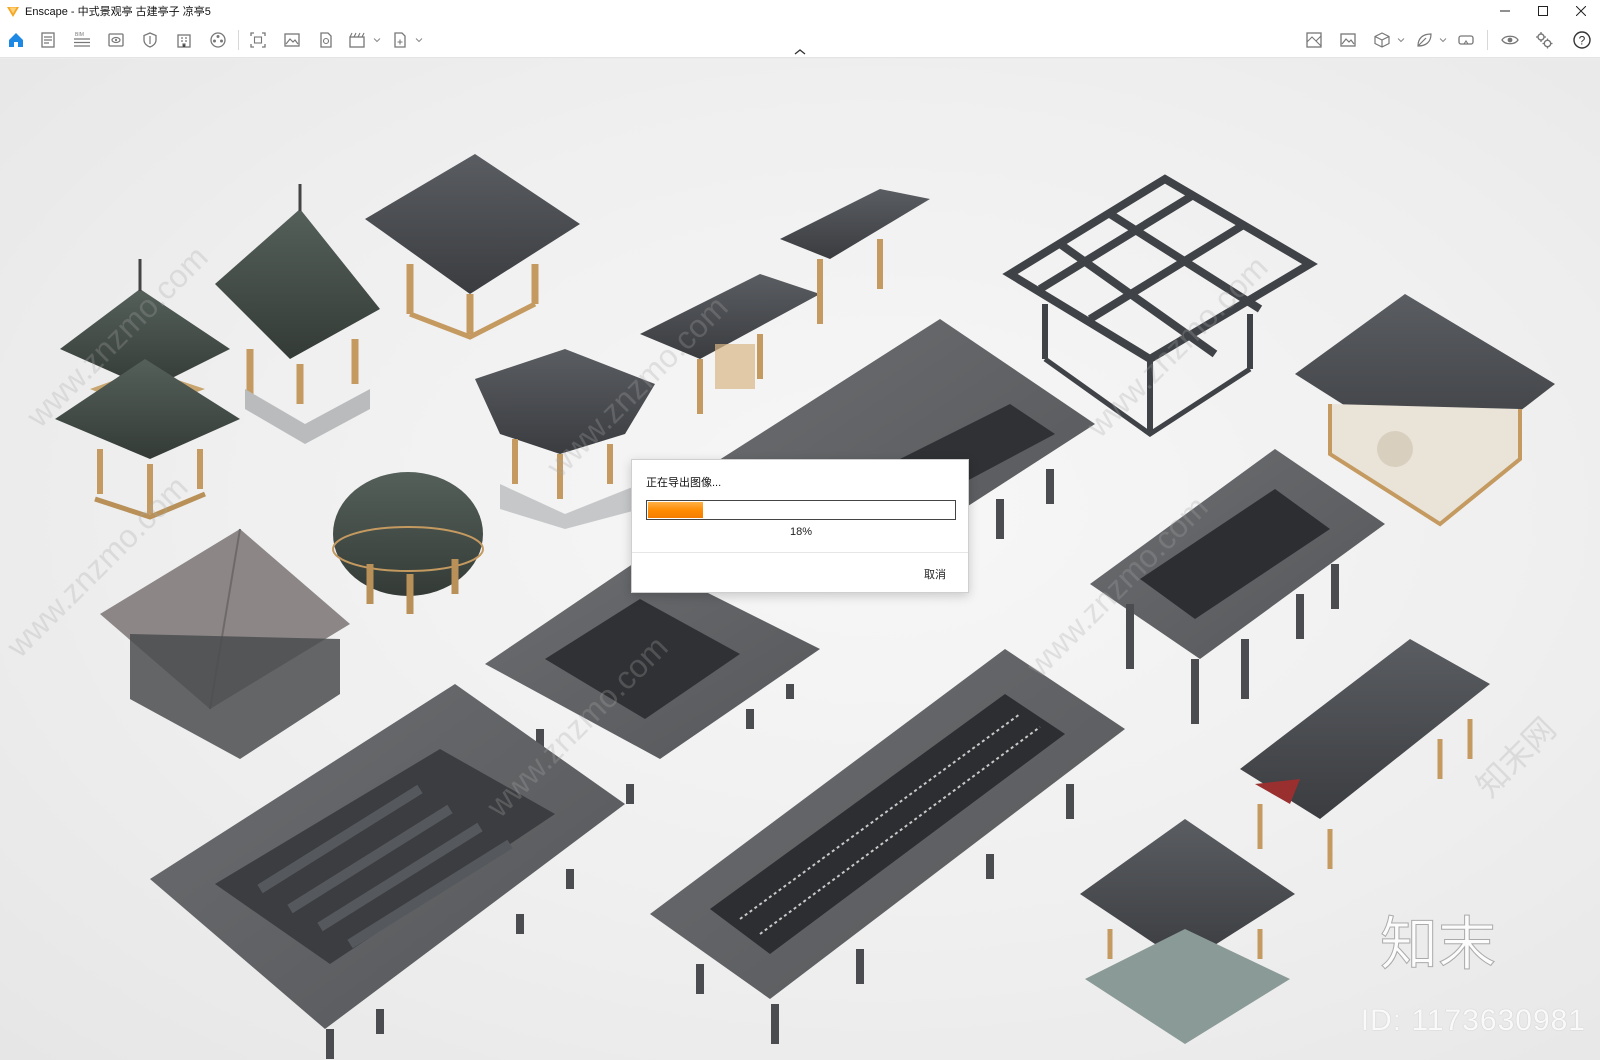 This screenshot has width=1600, height=1060. Describe the element at coordinates (297, 314) in the screenshot. I see `hexagonal-pavilion` at that location.